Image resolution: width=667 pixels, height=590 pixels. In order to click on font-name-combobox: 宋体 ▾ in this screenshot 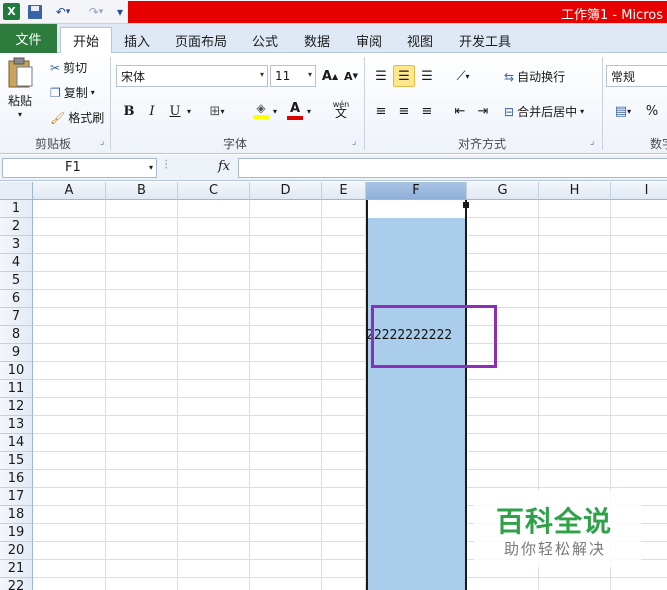, I will do `click(192, 76)`.